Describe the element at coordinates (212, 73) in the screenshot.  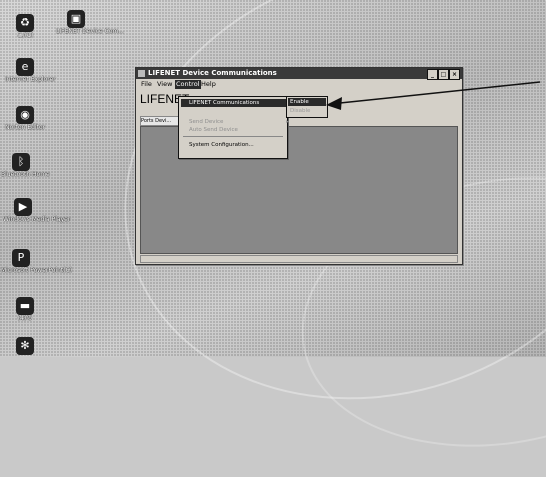
I see `window-title: LIFENET Device Communications` at that location.